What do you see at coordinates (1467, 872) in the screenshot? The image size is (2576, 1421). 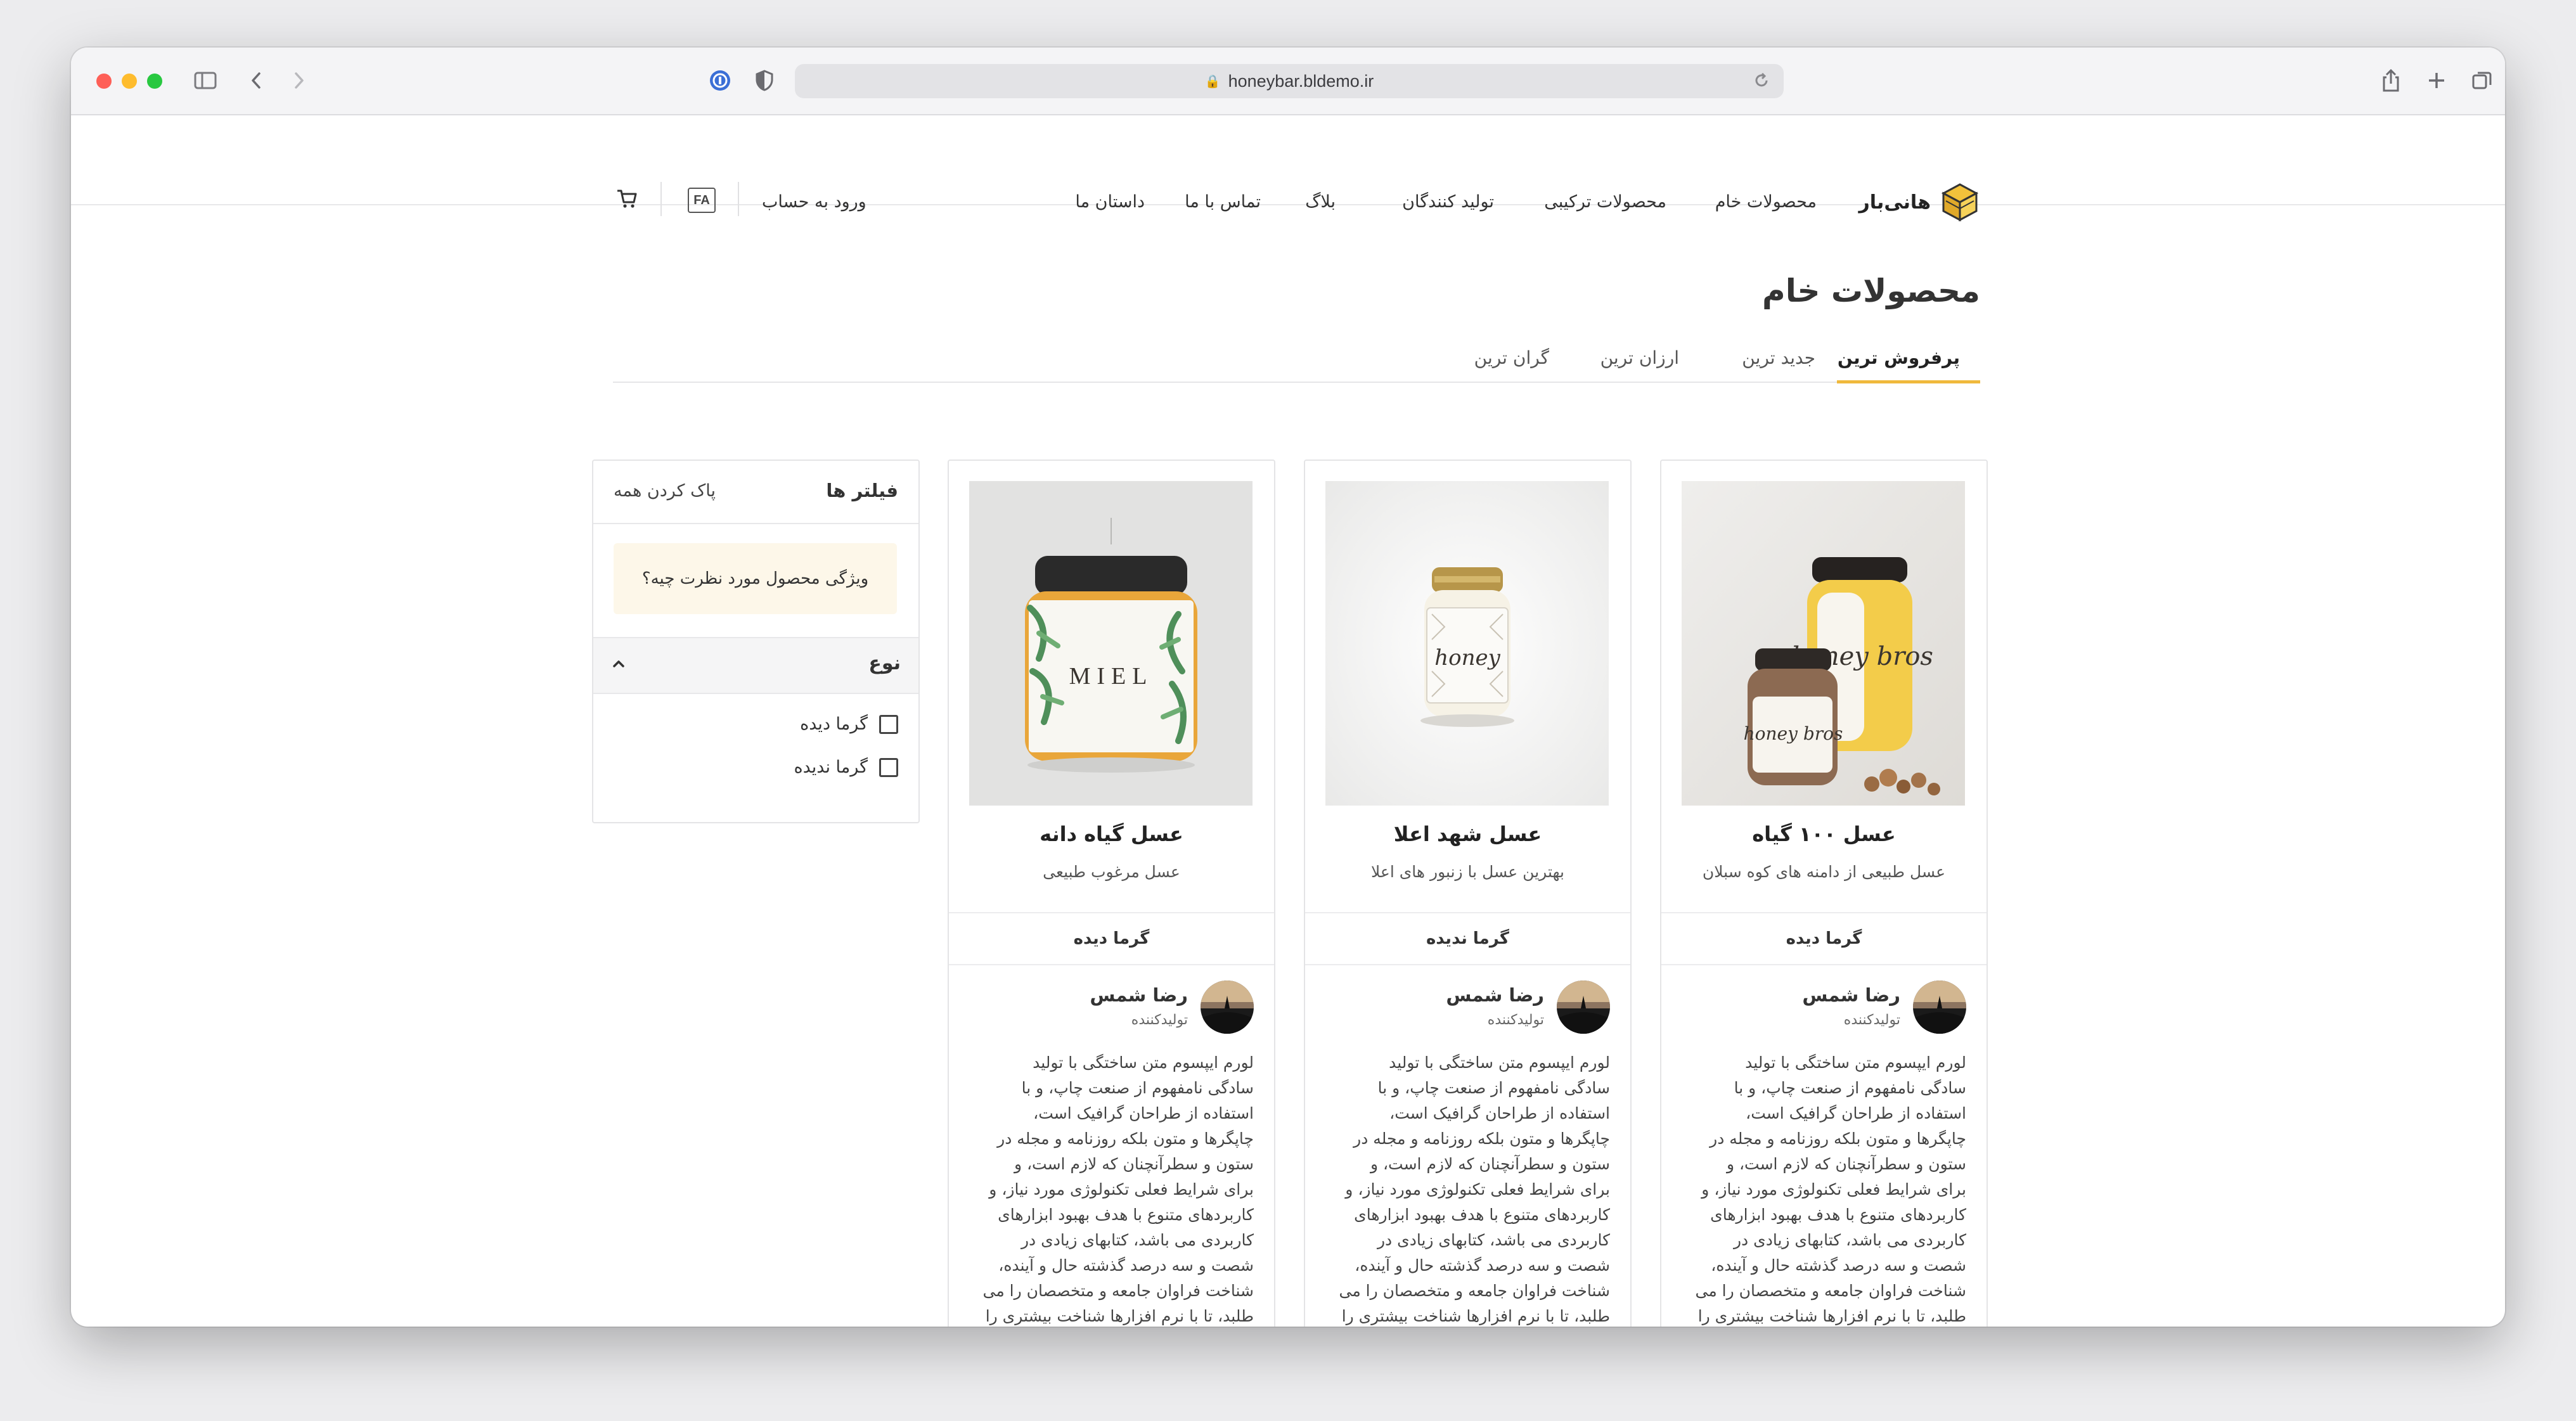 I see `product-description: بهترین عسل با زنبور های اعلا` at bounding box center [1467, 872].